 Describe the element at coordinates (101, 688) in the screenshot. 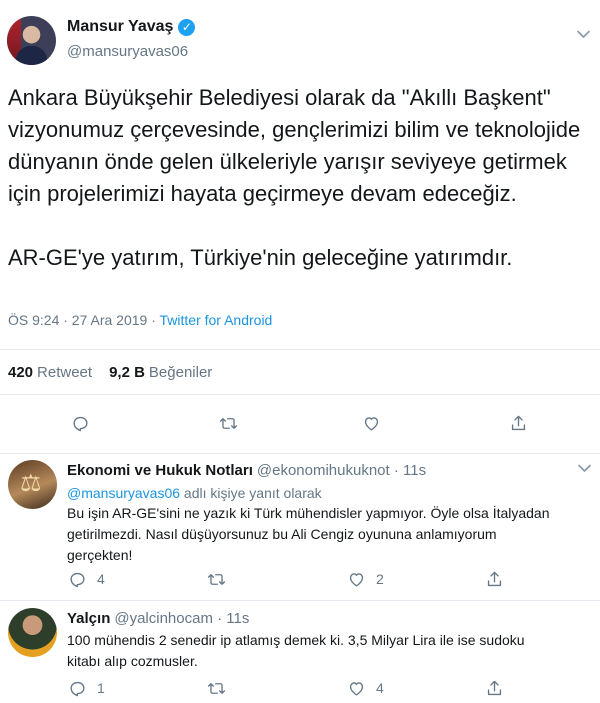

I see `reply-count: 1` at that location.